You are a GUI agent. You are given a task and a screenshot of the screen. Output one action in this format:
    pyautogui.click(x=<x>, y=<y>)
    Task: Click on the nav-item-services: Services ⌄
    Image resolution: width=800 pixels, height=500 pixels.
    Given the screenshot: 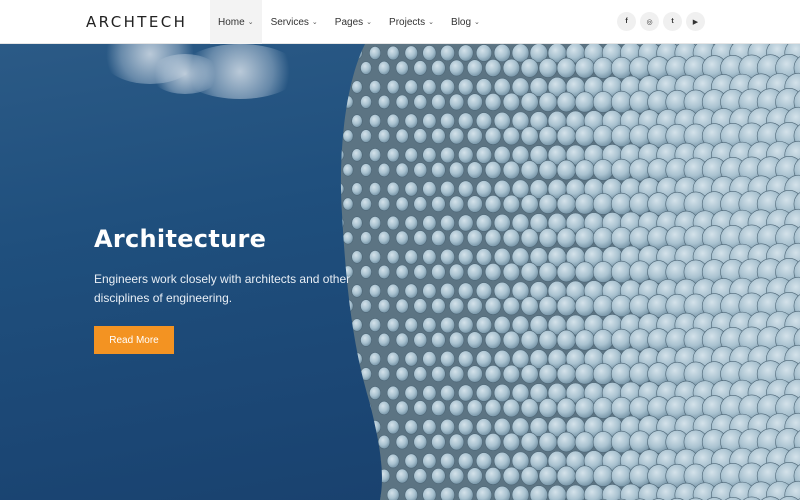 What is the action you would take?
    pyautogui.click(x=294, y=22)
    